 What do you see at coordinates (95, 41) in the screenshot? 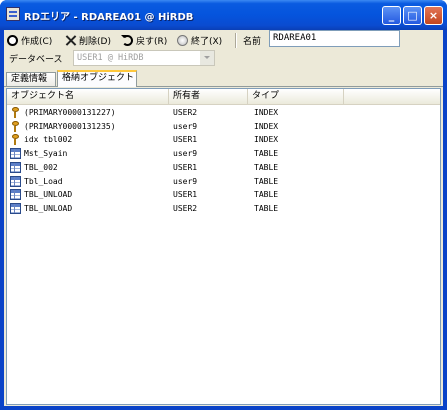
I see `delete-label: 削除(D)` at bounding box center [95, 41].